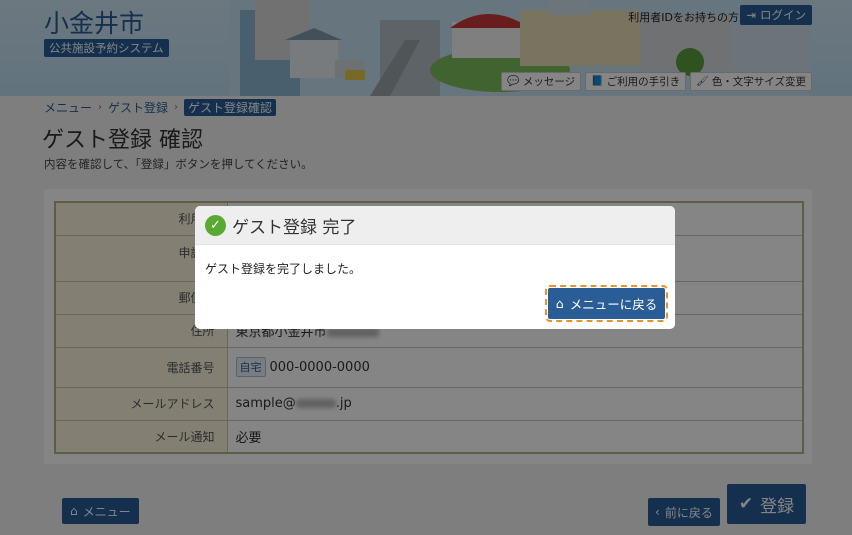 The height and width of the screenshot is (535, 852). Describe the element at coordinates (215, 225) in the screenshot. I see `success-check-icon: ✓` at that location.